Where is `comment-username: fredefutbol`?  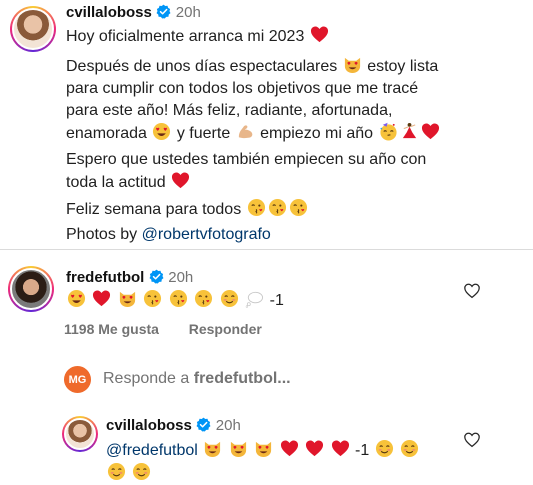 comment-username: fredefutbol is located at coordinates (105, 277).